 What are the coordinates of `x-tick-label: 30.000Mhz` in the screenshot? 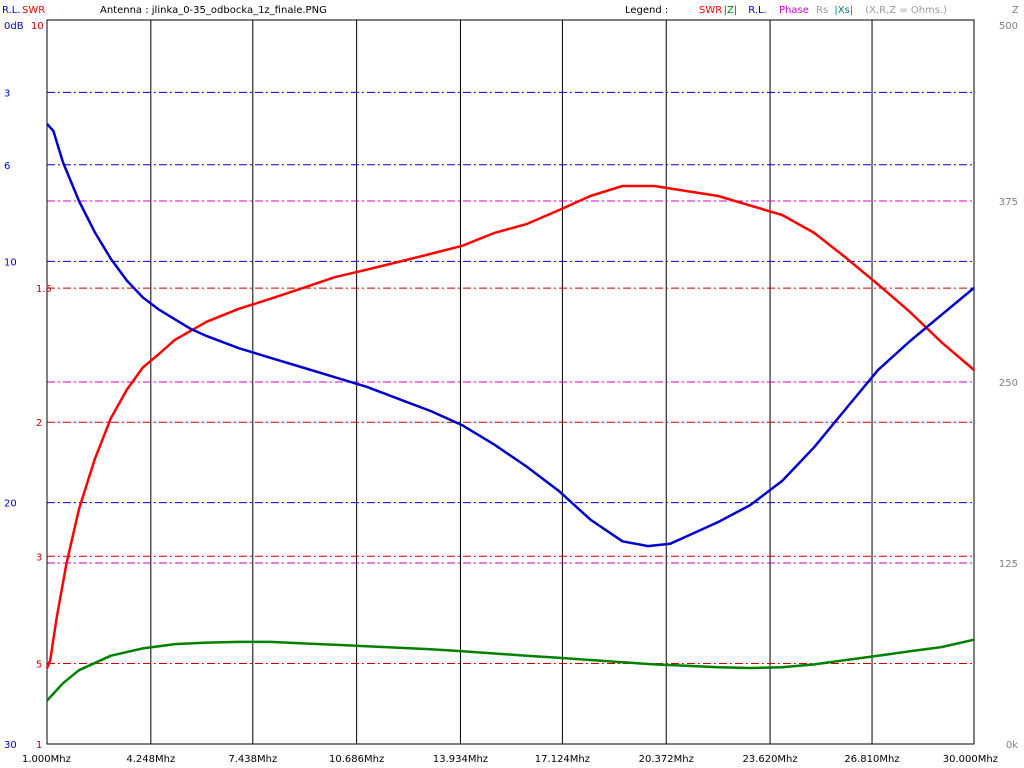 It's located at (970, 759).